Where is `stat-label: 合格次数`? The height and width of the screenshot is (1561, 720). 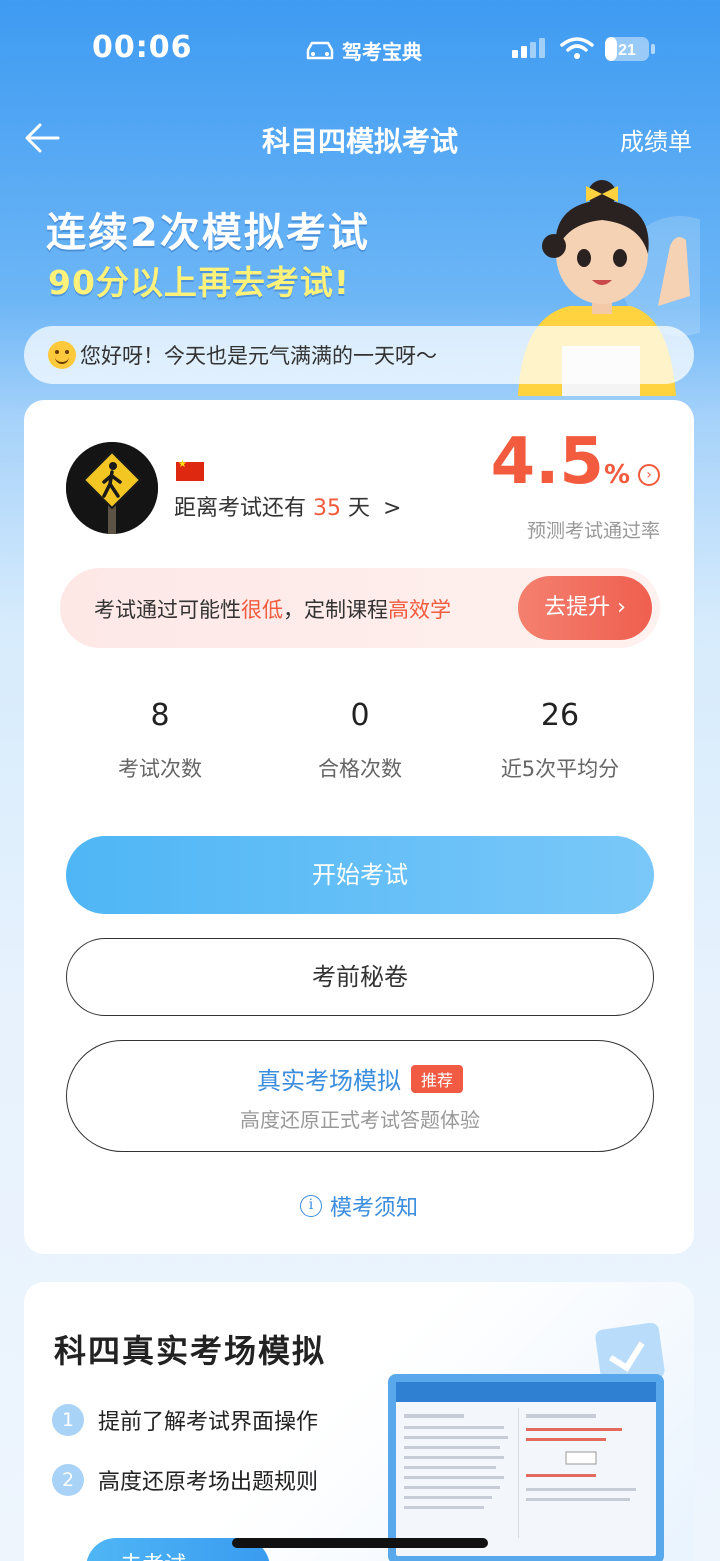
stat-label: 合格次数 is located at coordinates (360, 769).